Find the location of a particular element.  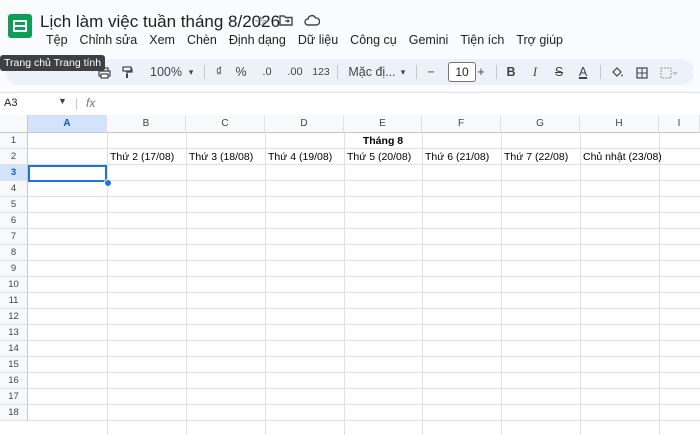

name-box-chevron-down-icon: ▼ is located at coordinates (62, 101).